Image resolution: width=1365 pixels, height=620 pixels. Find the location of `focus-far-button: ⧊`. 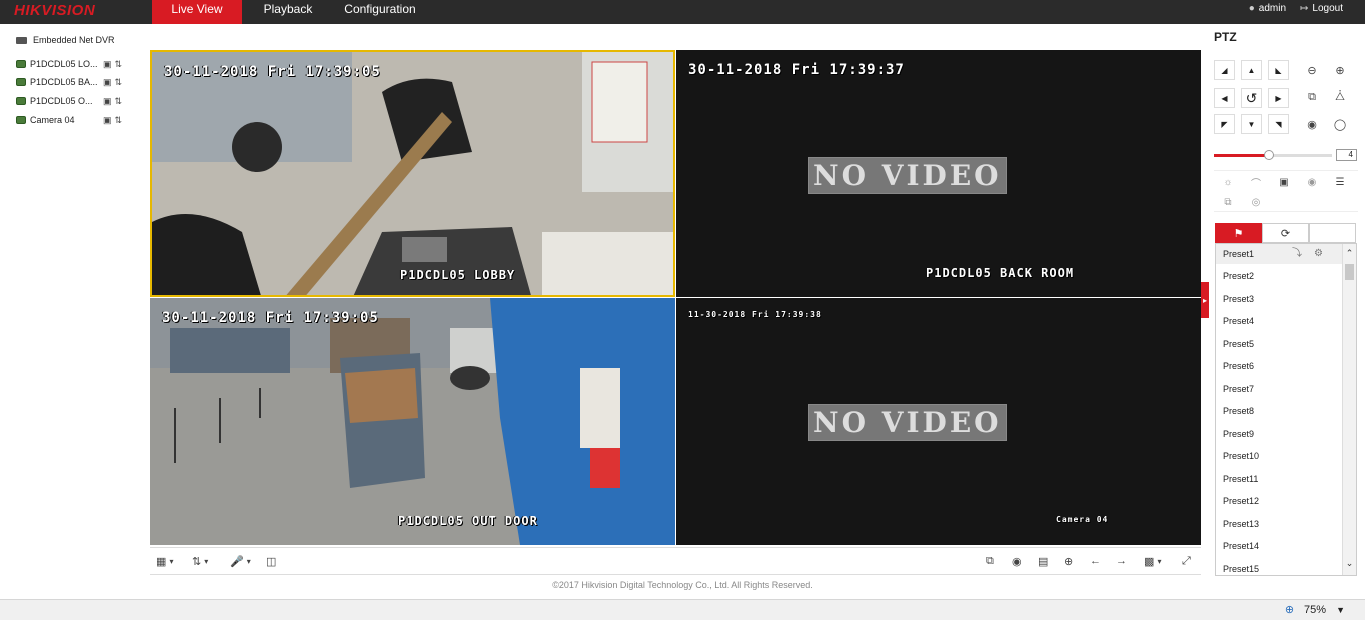

focus-far-button: ⧊ is located at coordinates (1340, 97).